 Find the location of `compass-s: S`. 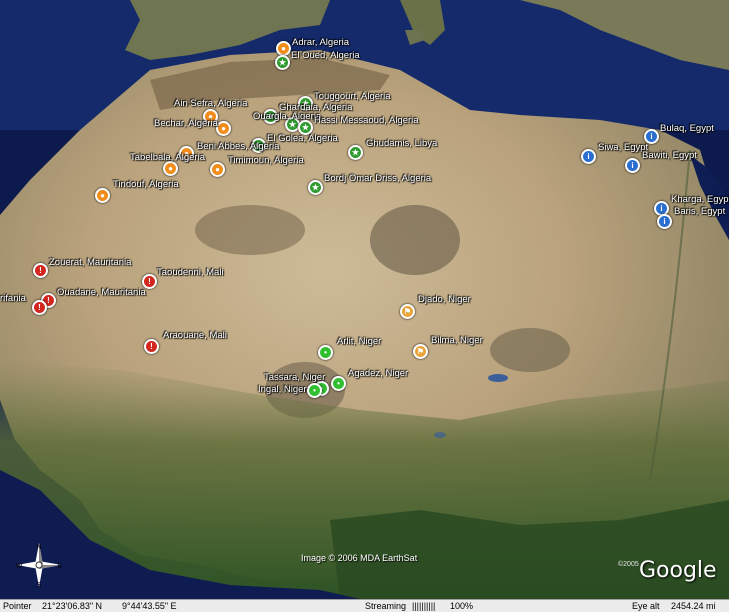

compass-s: S is located at coordinates (39, 585).